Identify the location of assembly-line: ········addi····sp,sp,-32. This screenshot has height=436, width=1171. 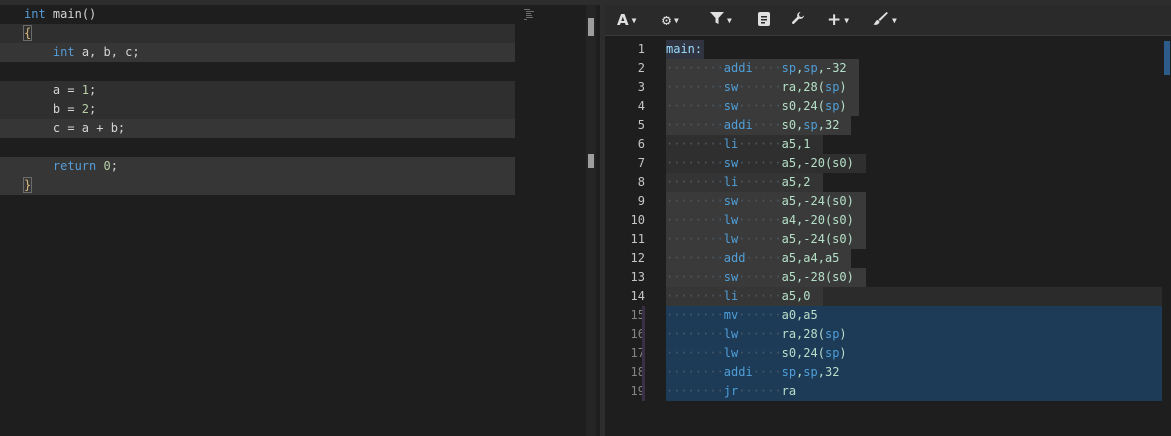
(762, 68).